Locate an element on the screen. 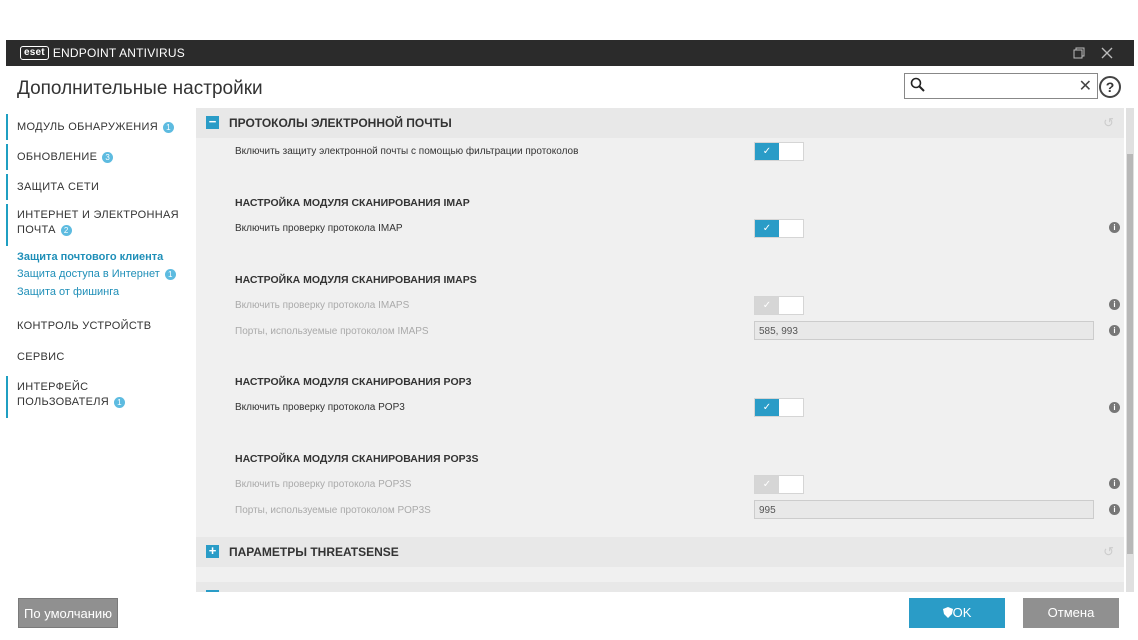 The height and width of the screenshot is (640, 1138). sidebar-subitem-mail-client: Защита почтового клиента is located at coordinates (90, 257).